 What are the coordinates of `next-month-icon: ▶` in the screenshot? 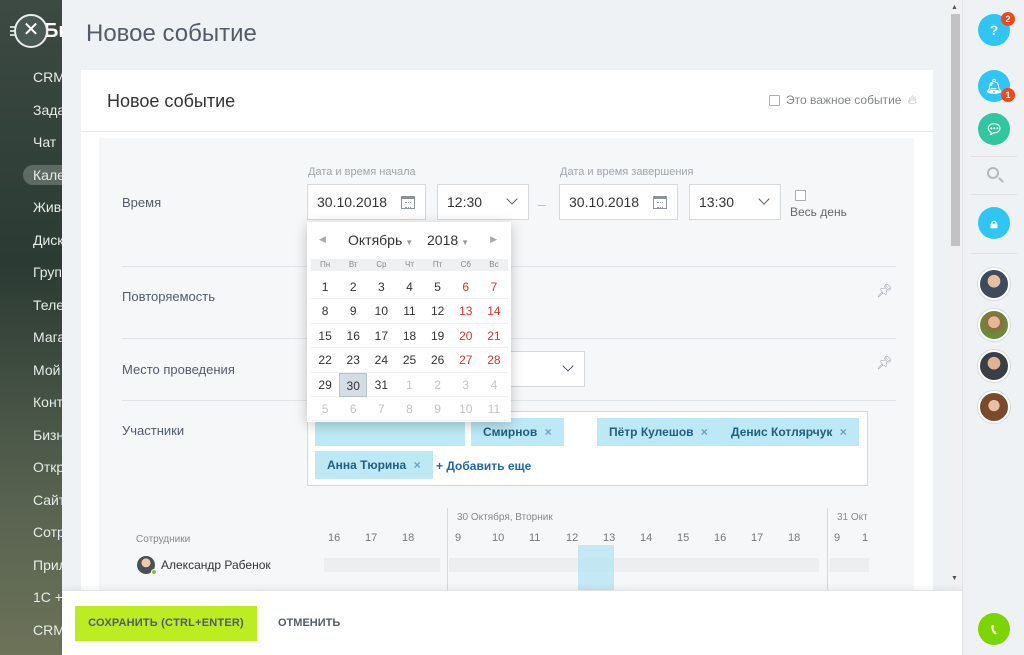 It's located at (493, 239).